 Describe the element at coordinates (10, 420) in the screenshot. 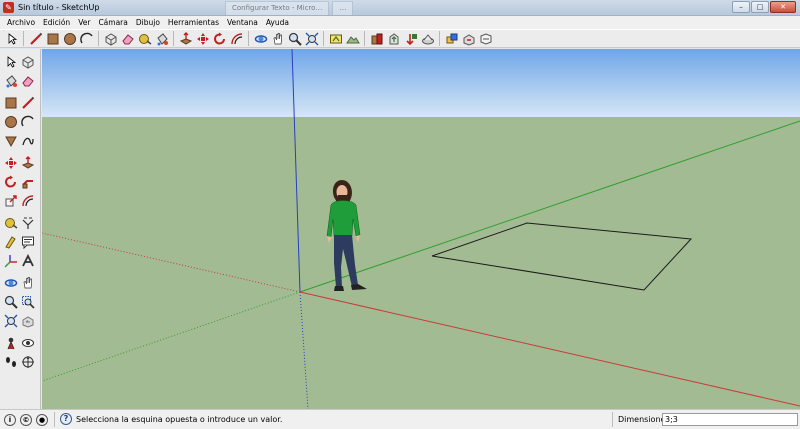

I see `geo-location-icon: i` at that location.